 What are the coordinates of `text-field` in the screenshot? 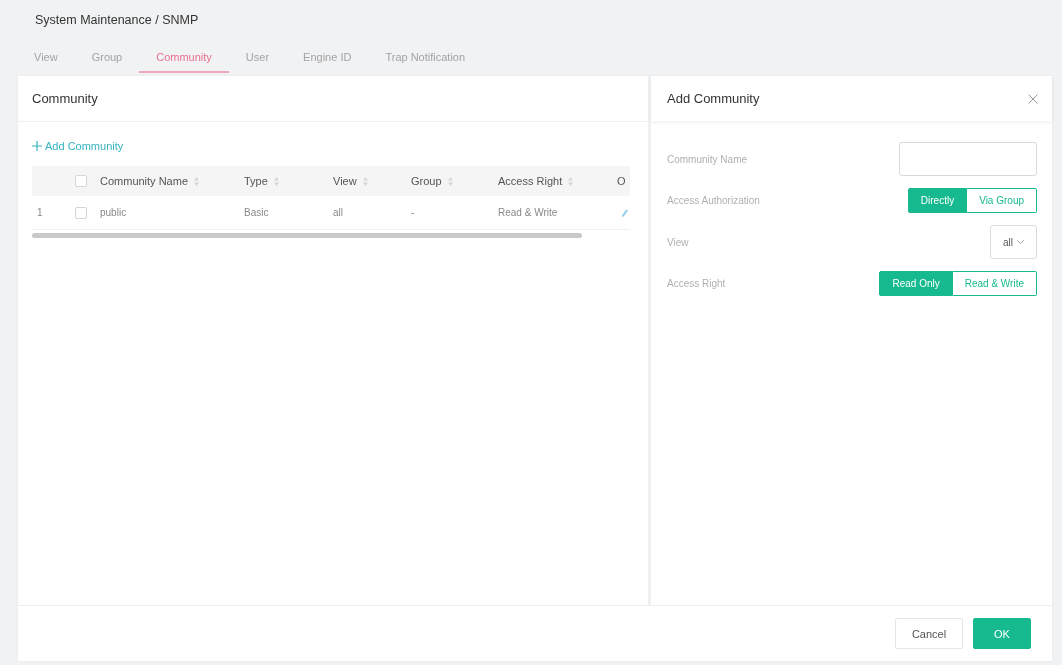 It's located at (968, 159).